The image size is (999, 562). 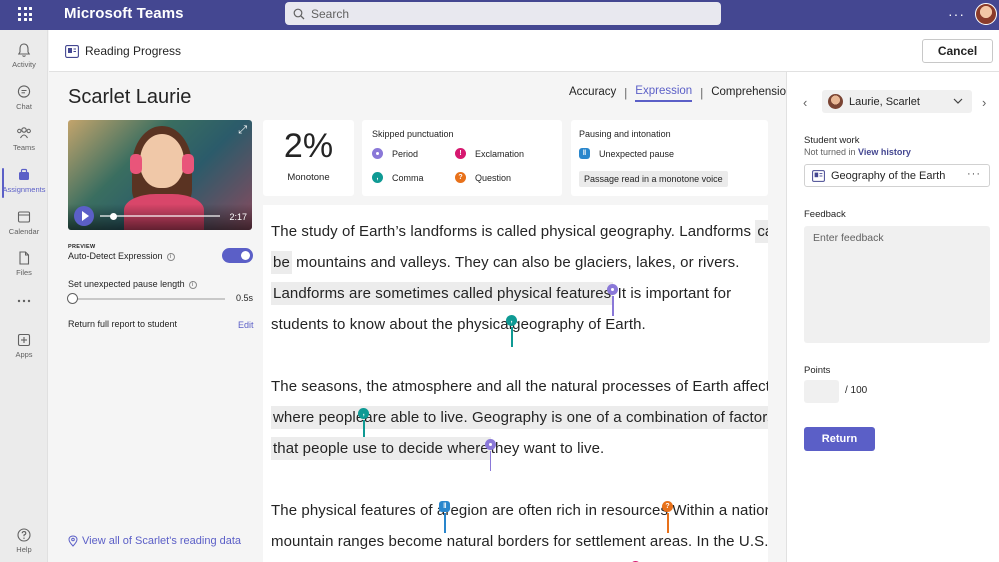 I want to click on video-duration: 2:17, so click(x=238, y=217).